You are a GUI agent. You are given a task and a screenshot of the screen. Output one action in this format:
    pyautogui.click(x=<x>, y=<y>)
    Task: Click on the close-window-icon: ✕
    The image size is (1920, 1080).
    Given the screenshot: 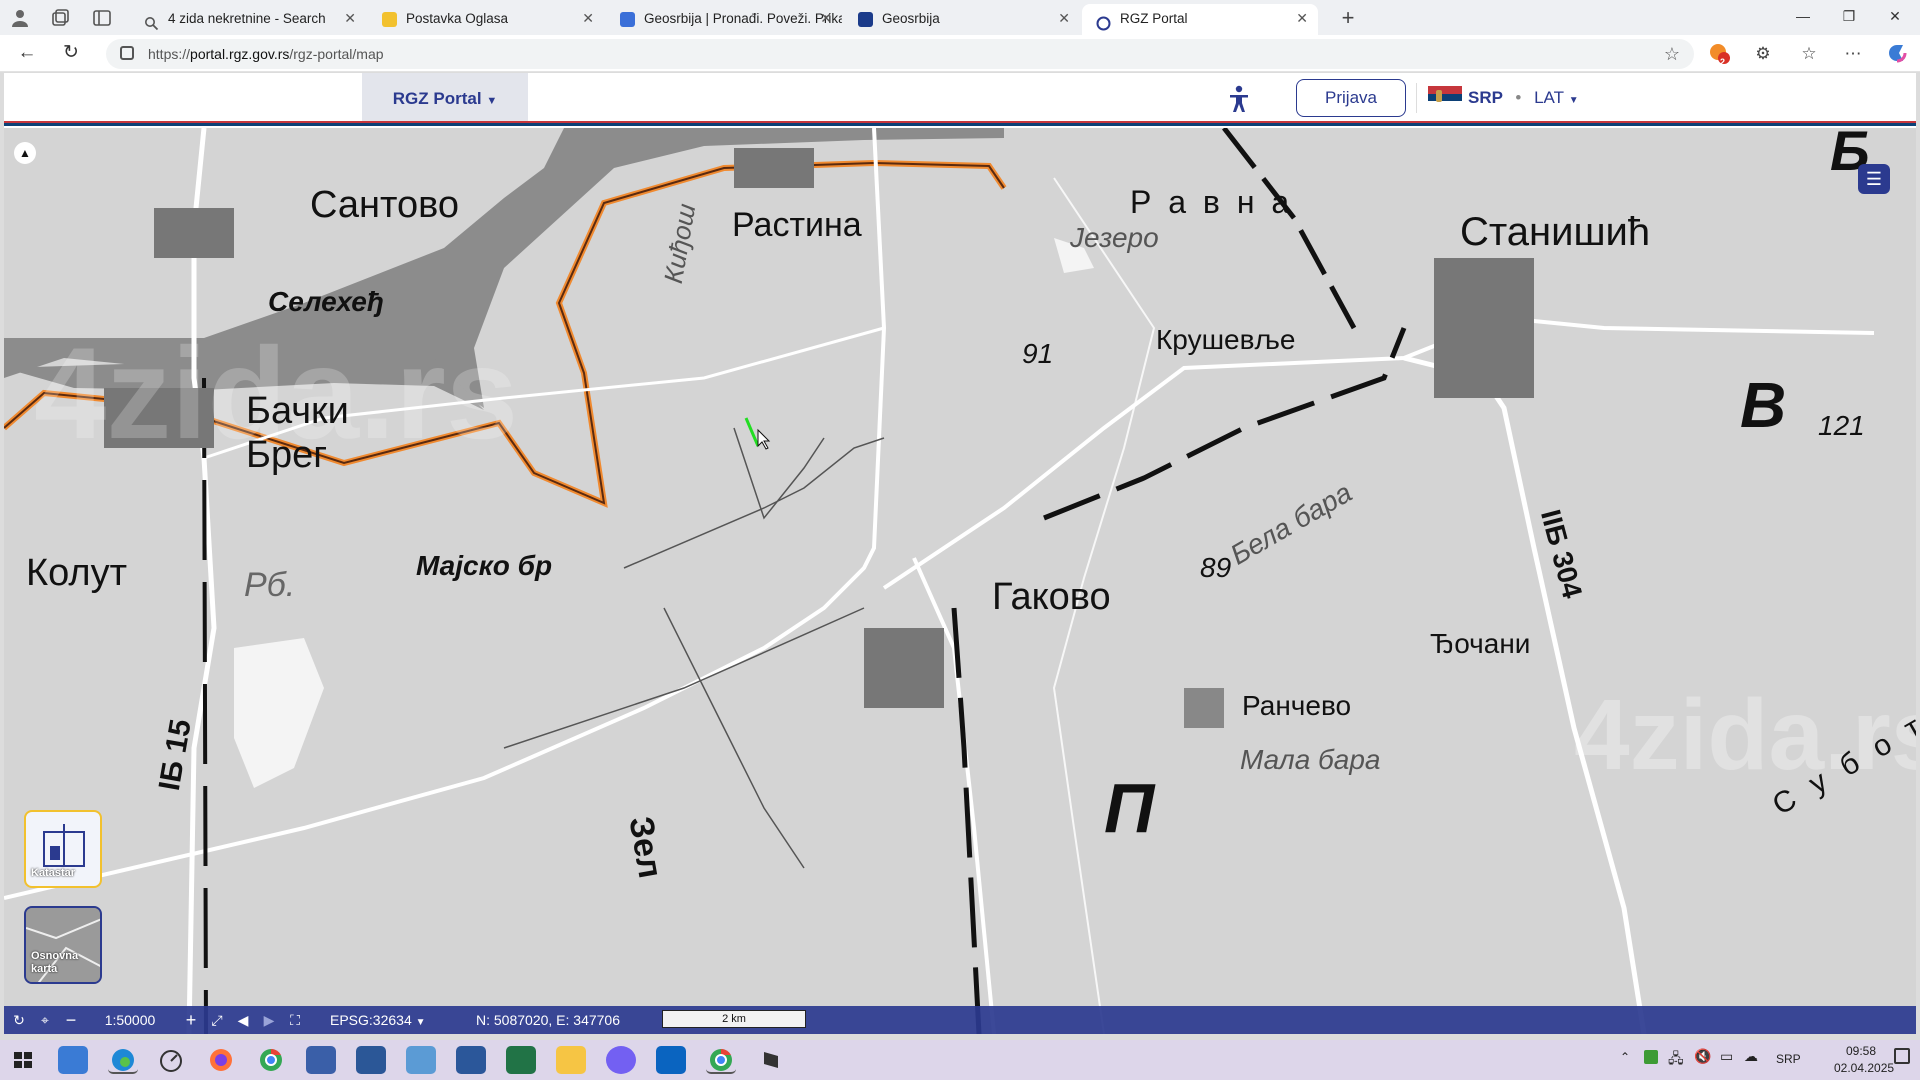 What is the action you would take?
    pyautogui.click(x=1895, y=17)
    